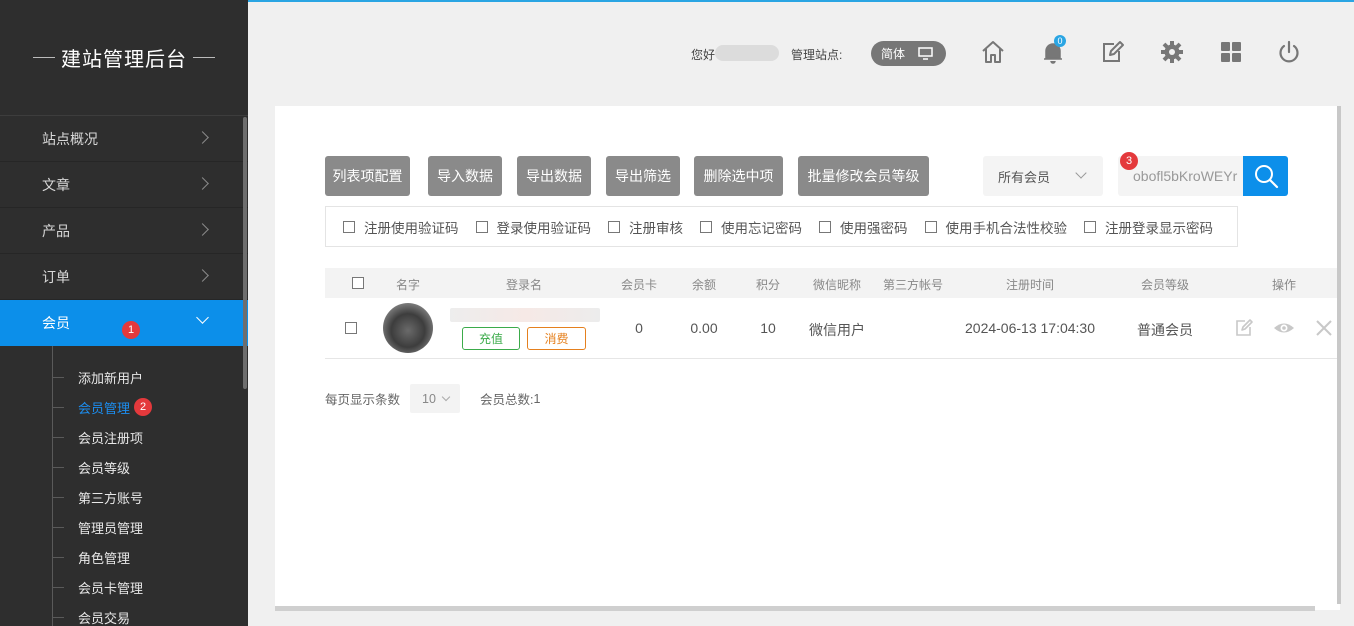  I want to click on sidebar-item-members: 会员 1, so click(124, 323).